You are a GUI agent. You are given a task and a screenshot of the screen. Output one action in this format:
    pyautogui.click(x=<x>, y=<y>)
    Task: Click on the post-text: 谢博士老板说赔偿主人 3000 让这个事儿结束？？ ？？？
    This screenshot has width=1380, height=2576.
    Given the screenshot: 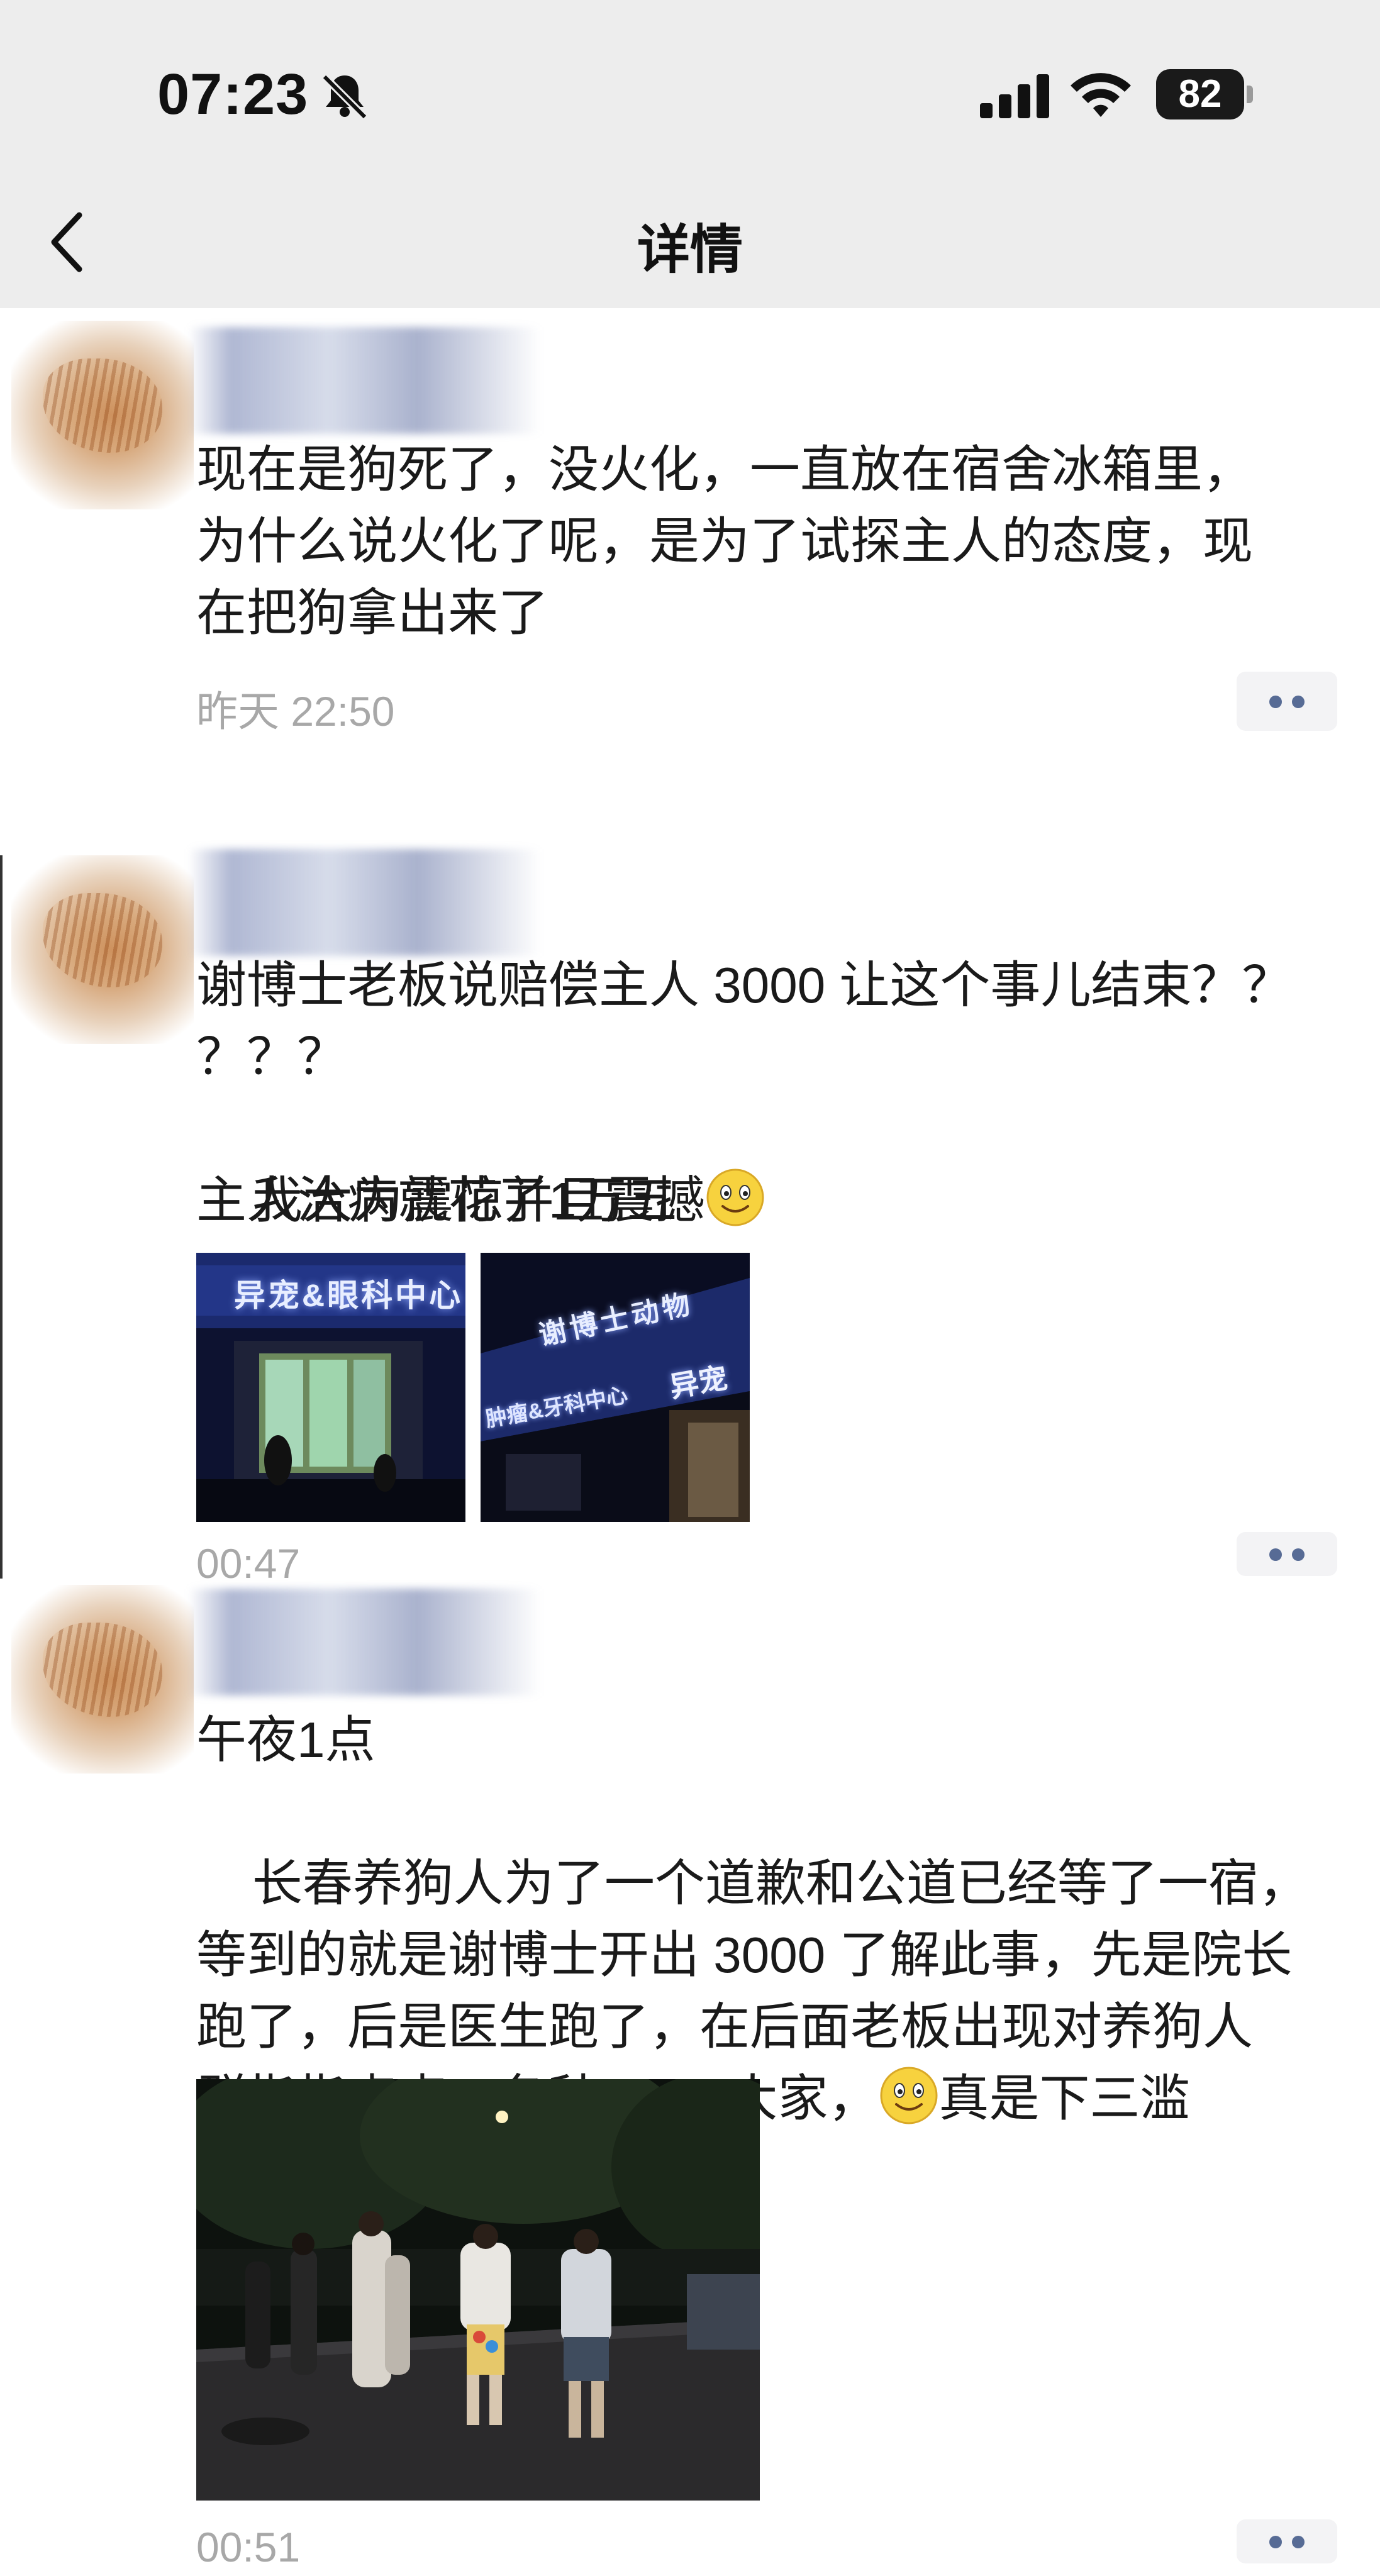 What is the action you would take?
    pyautogui.click(x=745, y=1021)
    